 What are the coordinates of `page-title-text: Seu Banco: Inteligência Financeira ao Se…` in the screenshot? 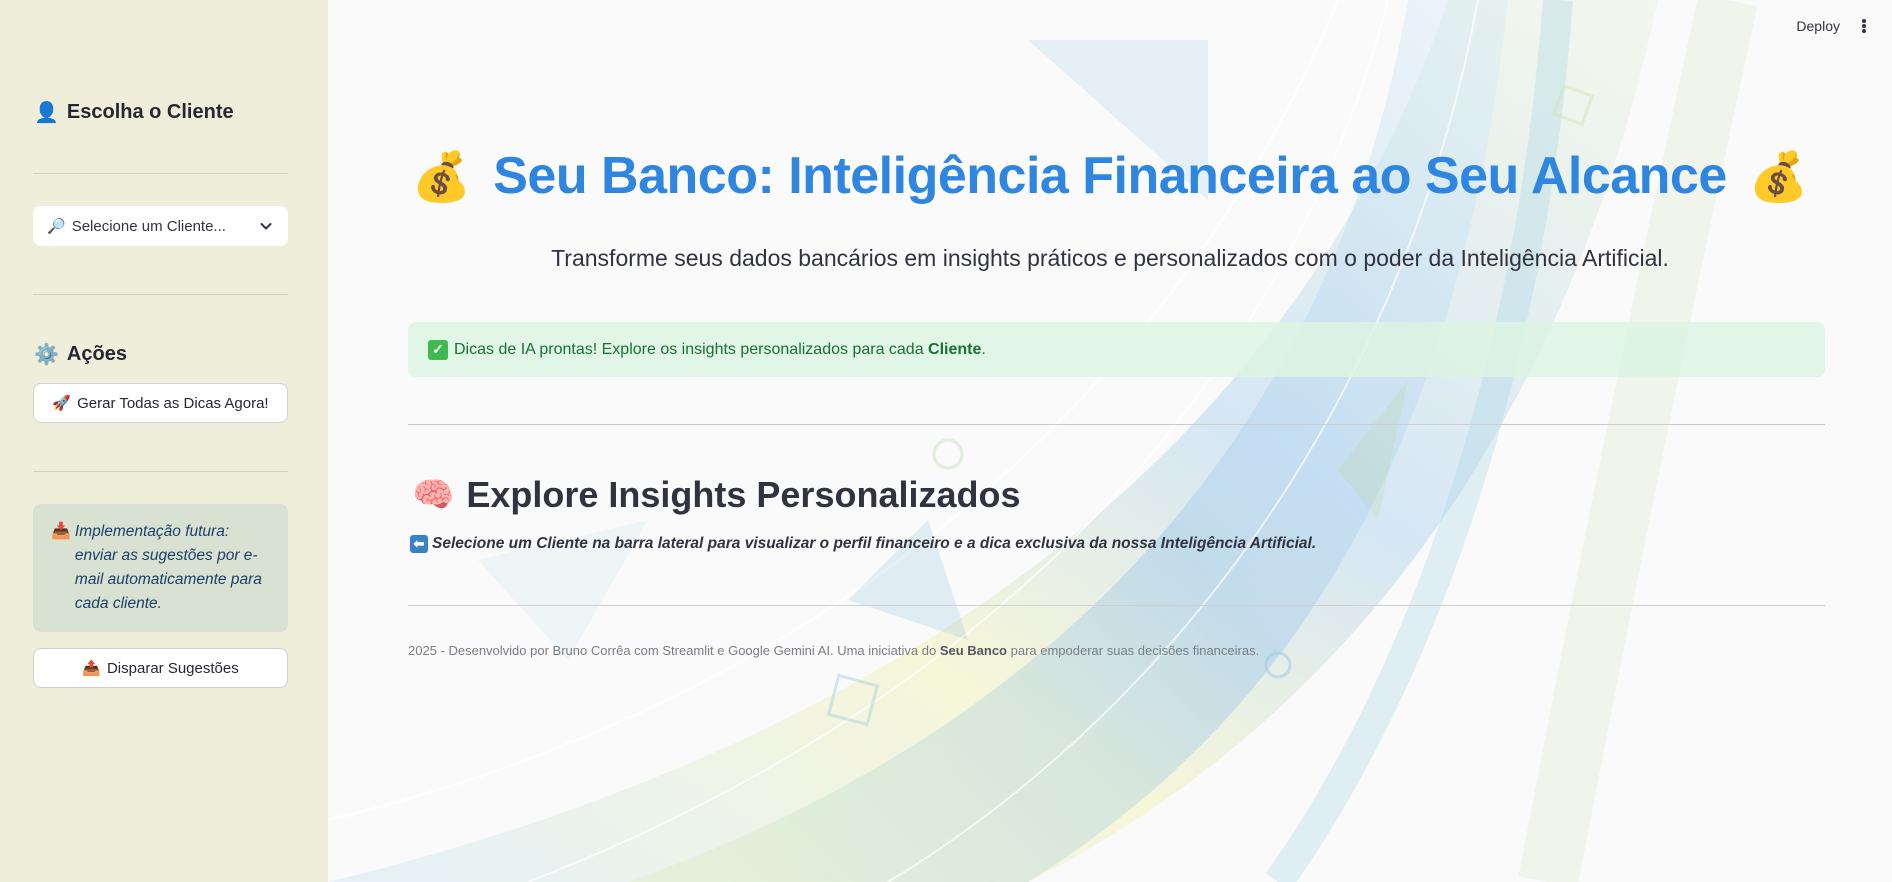 It's located at (1110, 176).